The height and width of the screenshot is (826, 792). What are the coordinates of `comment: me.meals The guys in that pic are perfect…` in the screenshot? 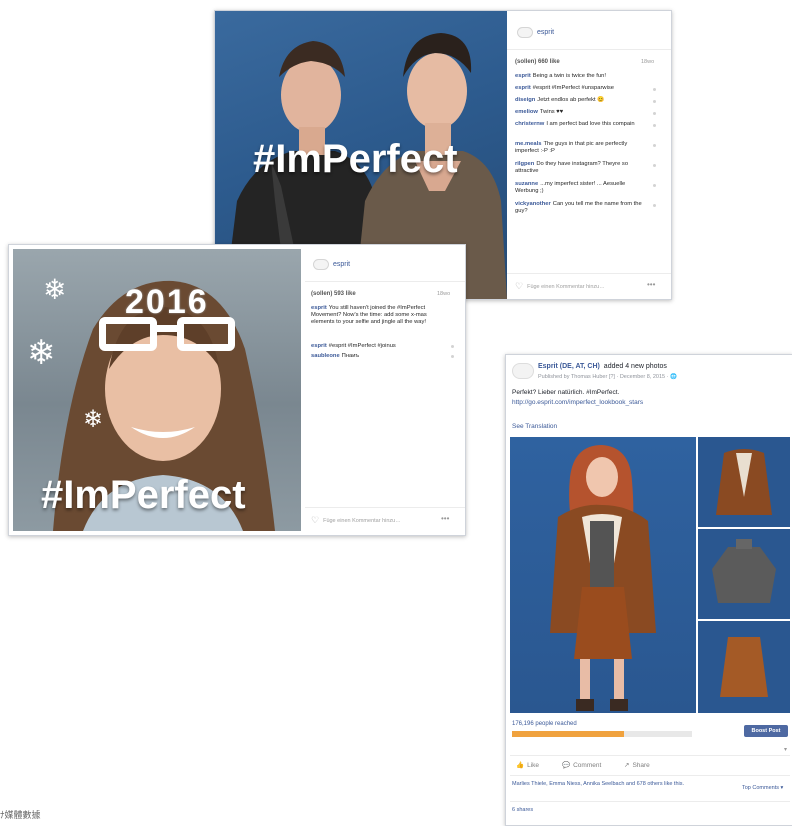 It's located at (571, 147).